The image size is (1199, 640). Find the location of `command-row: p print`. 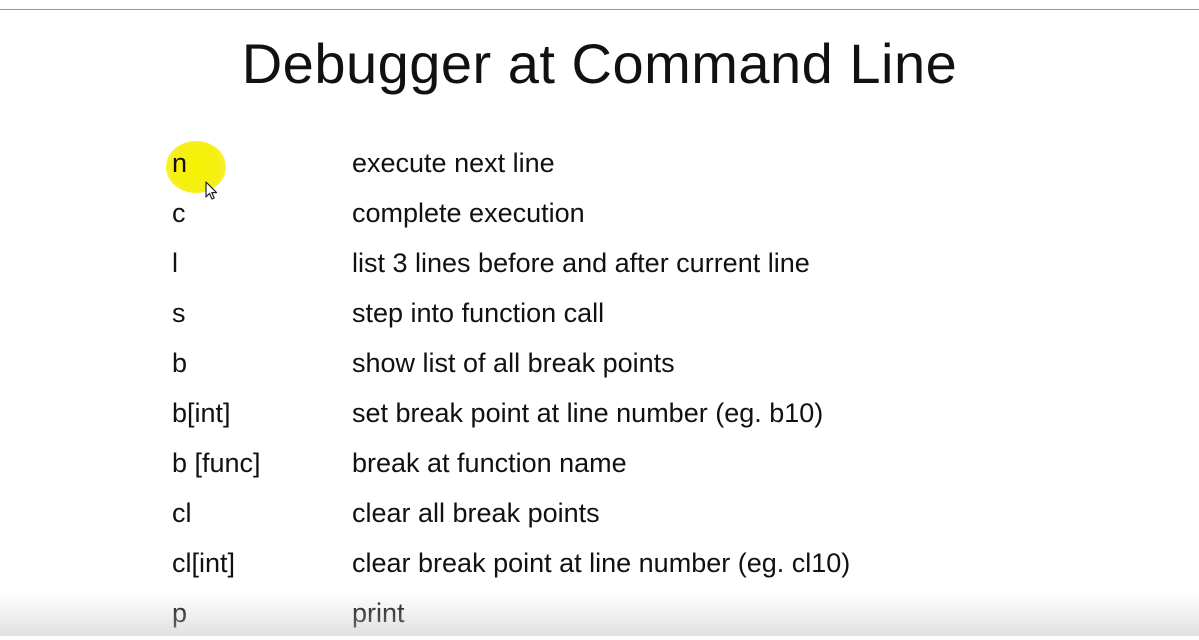

command-row: p print is located at coordinates (622, 615).